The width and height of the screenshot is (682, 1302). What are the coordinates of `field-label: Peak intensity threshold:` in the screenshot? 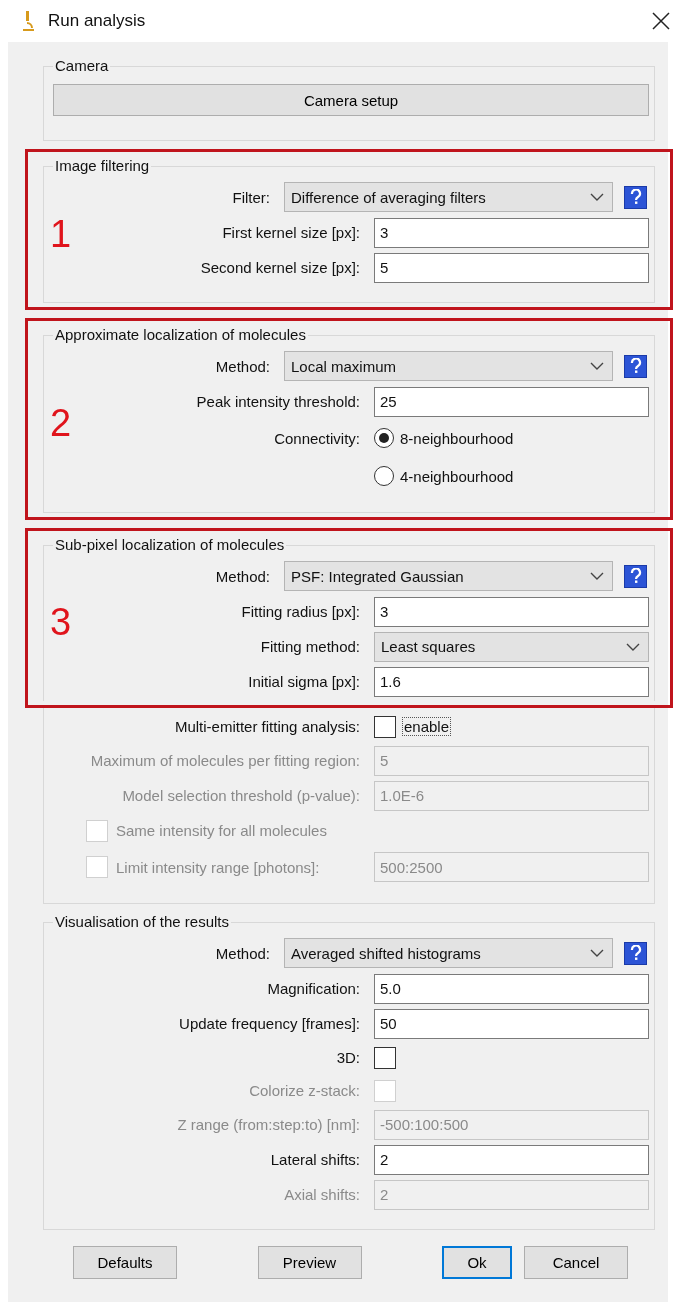 It's located at (278, 401).